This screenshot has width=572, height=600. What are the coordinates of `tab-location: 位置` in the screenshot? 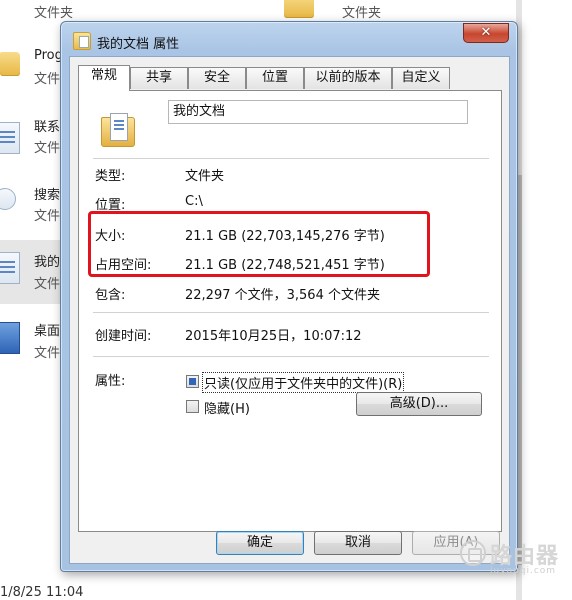 It's located at (275, 78).